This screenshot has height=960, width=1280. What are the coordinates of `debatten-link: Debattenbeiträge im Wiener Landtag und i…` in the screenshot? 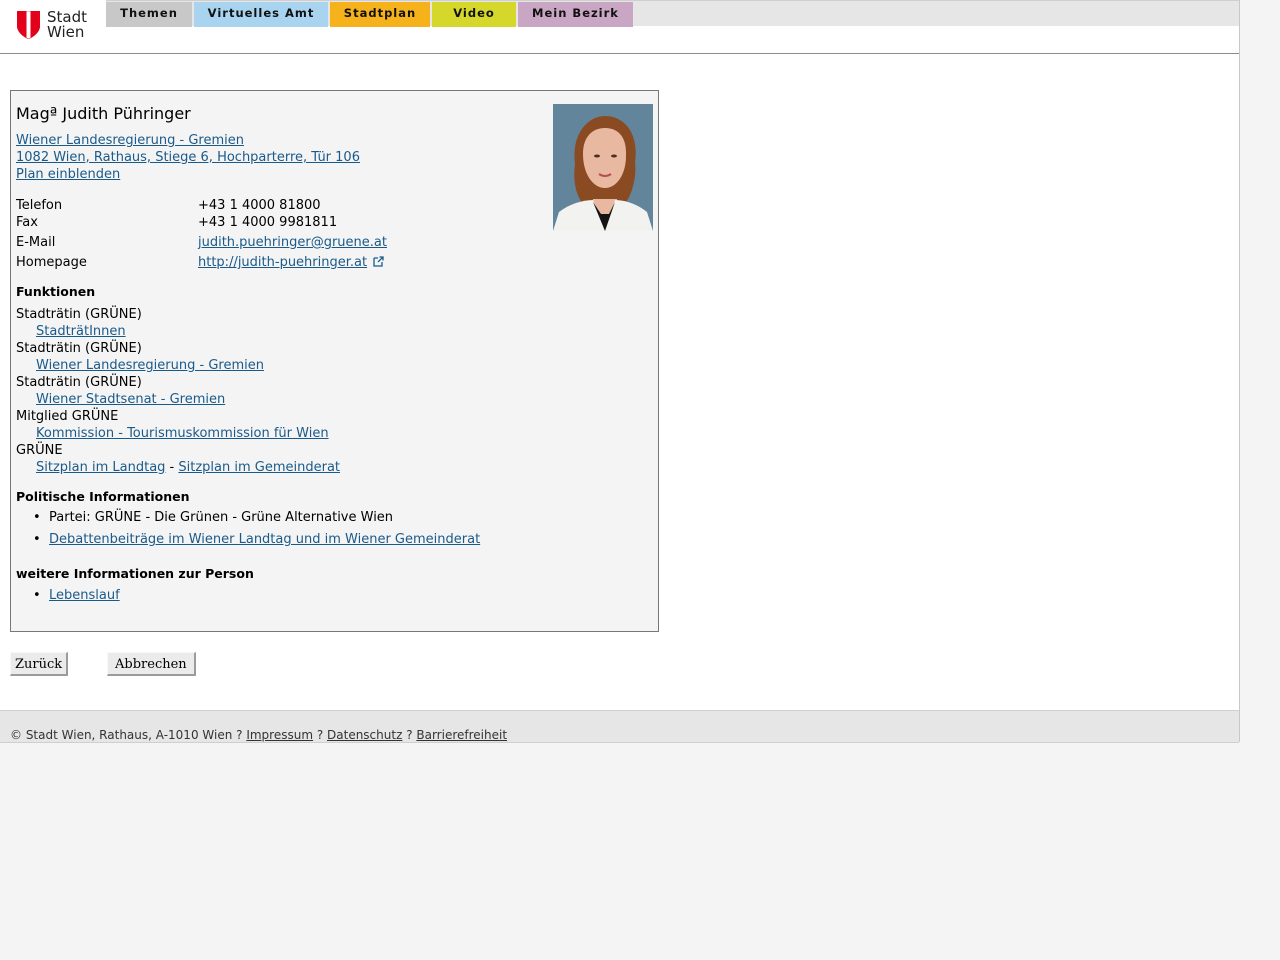 It's located at (264, 539).